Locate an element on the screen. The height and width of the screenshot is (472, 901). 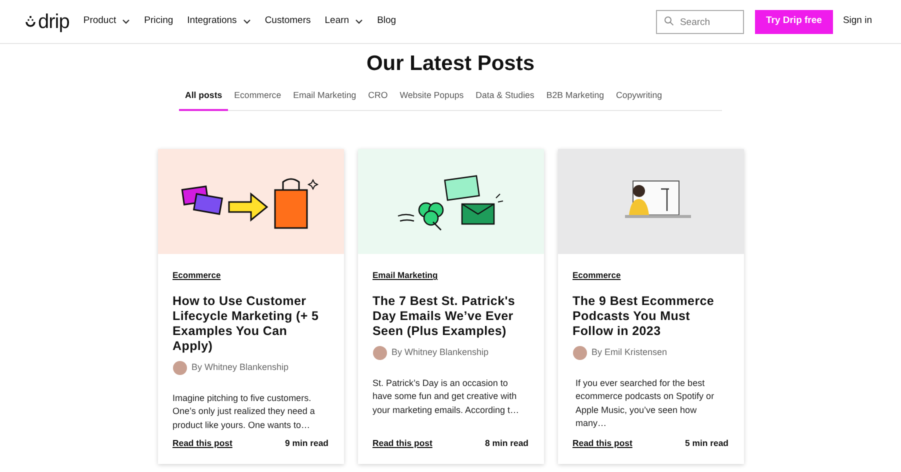
post-title: How to Use Customer Lifecycle Marketing (+ 5 Examples You Can Apply) is located at coordinates (246, 324).